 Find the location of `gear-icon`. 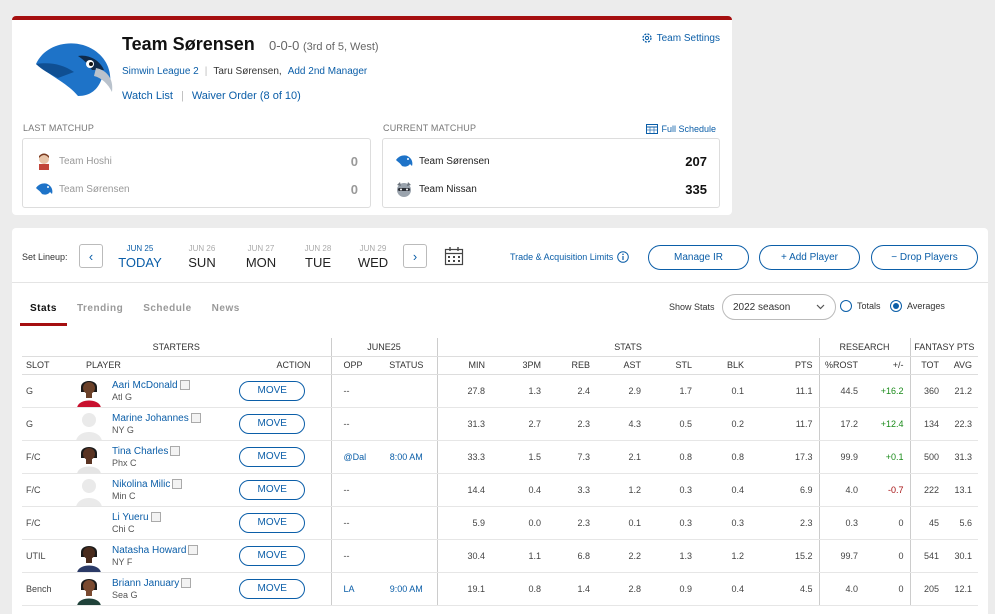

gear-icon is located at coordinates (646, 38).